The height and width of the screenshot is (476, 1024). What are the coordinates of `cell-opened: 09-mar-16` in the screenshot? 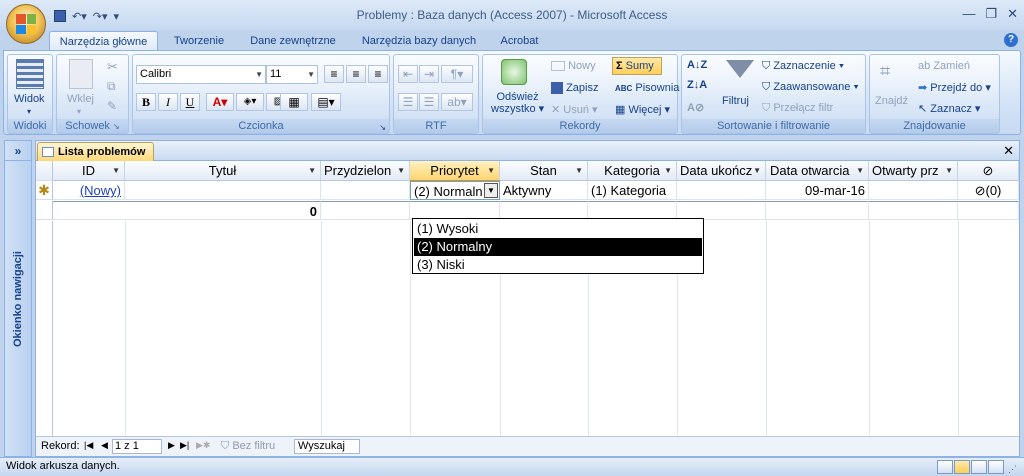 It's located at (817, 190).